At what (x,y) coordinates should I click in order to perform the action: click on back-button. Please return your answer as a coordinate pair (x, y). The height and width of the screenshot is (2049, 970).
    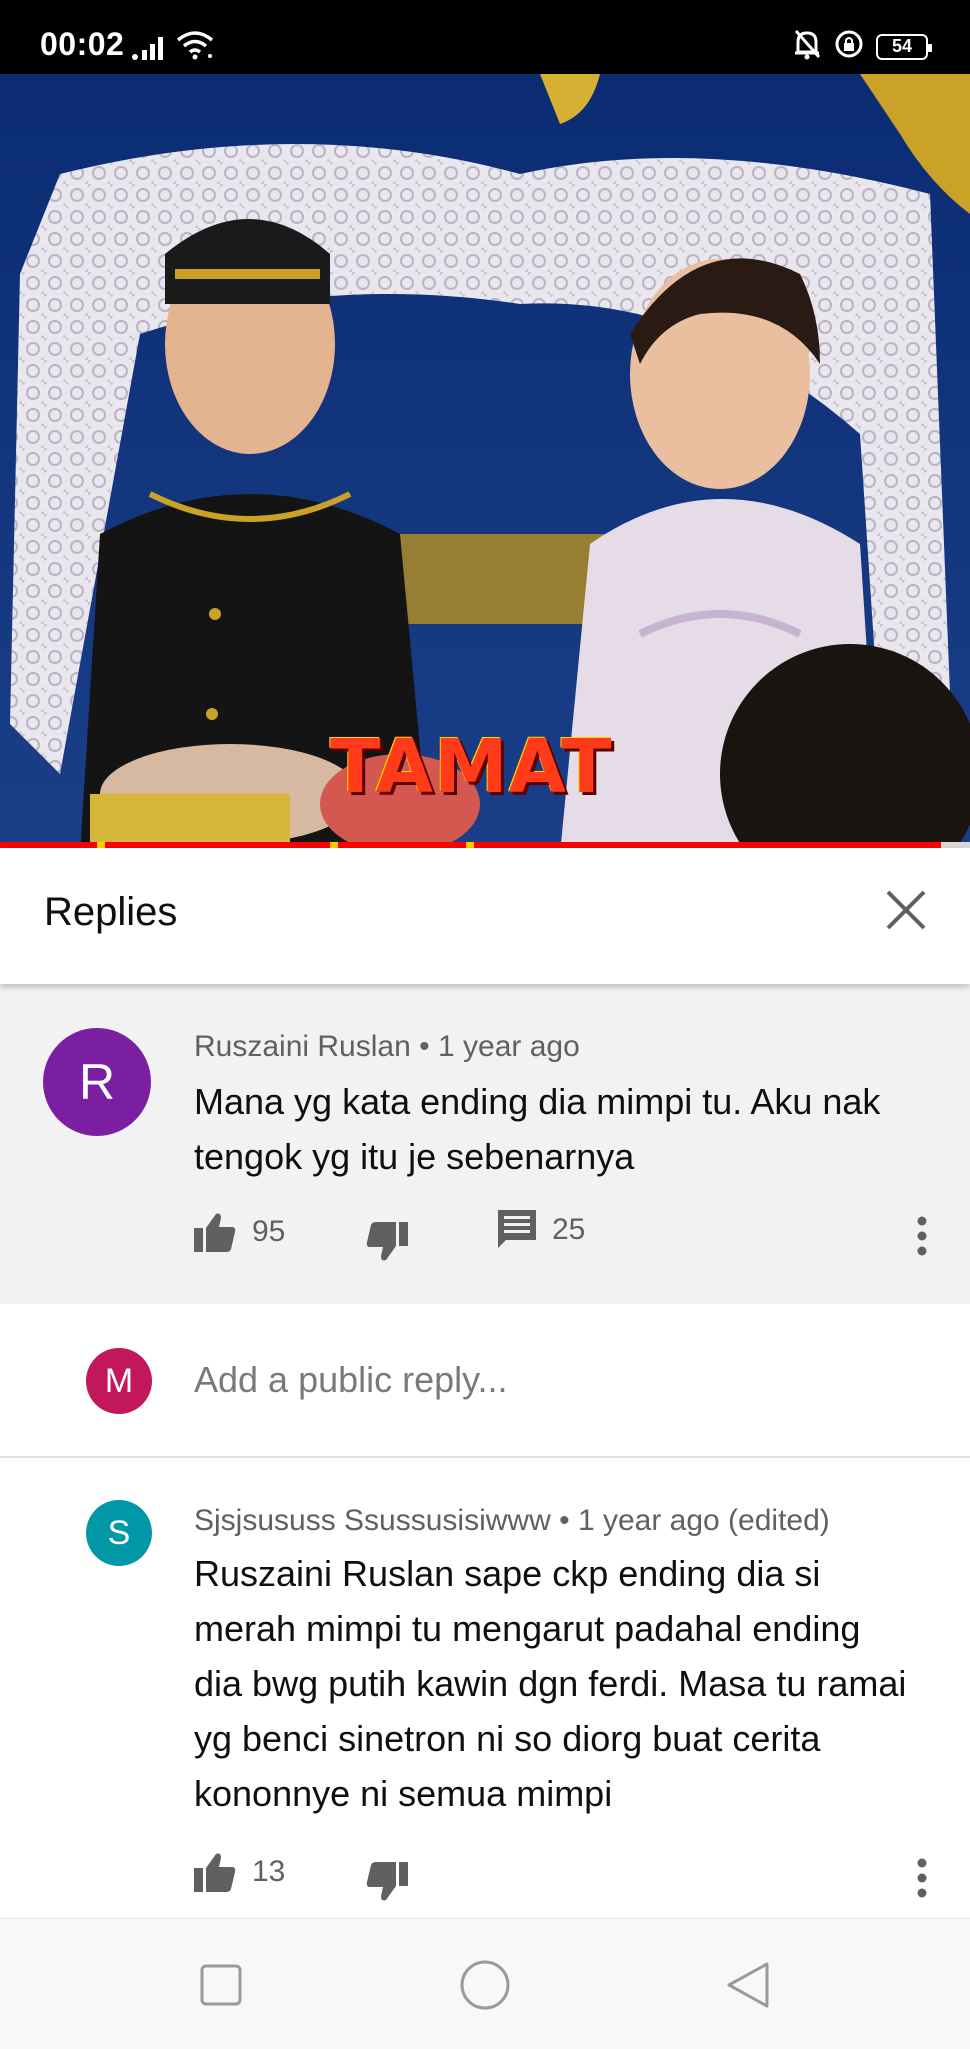
    Looking at the image, I should click on (748, 1985).